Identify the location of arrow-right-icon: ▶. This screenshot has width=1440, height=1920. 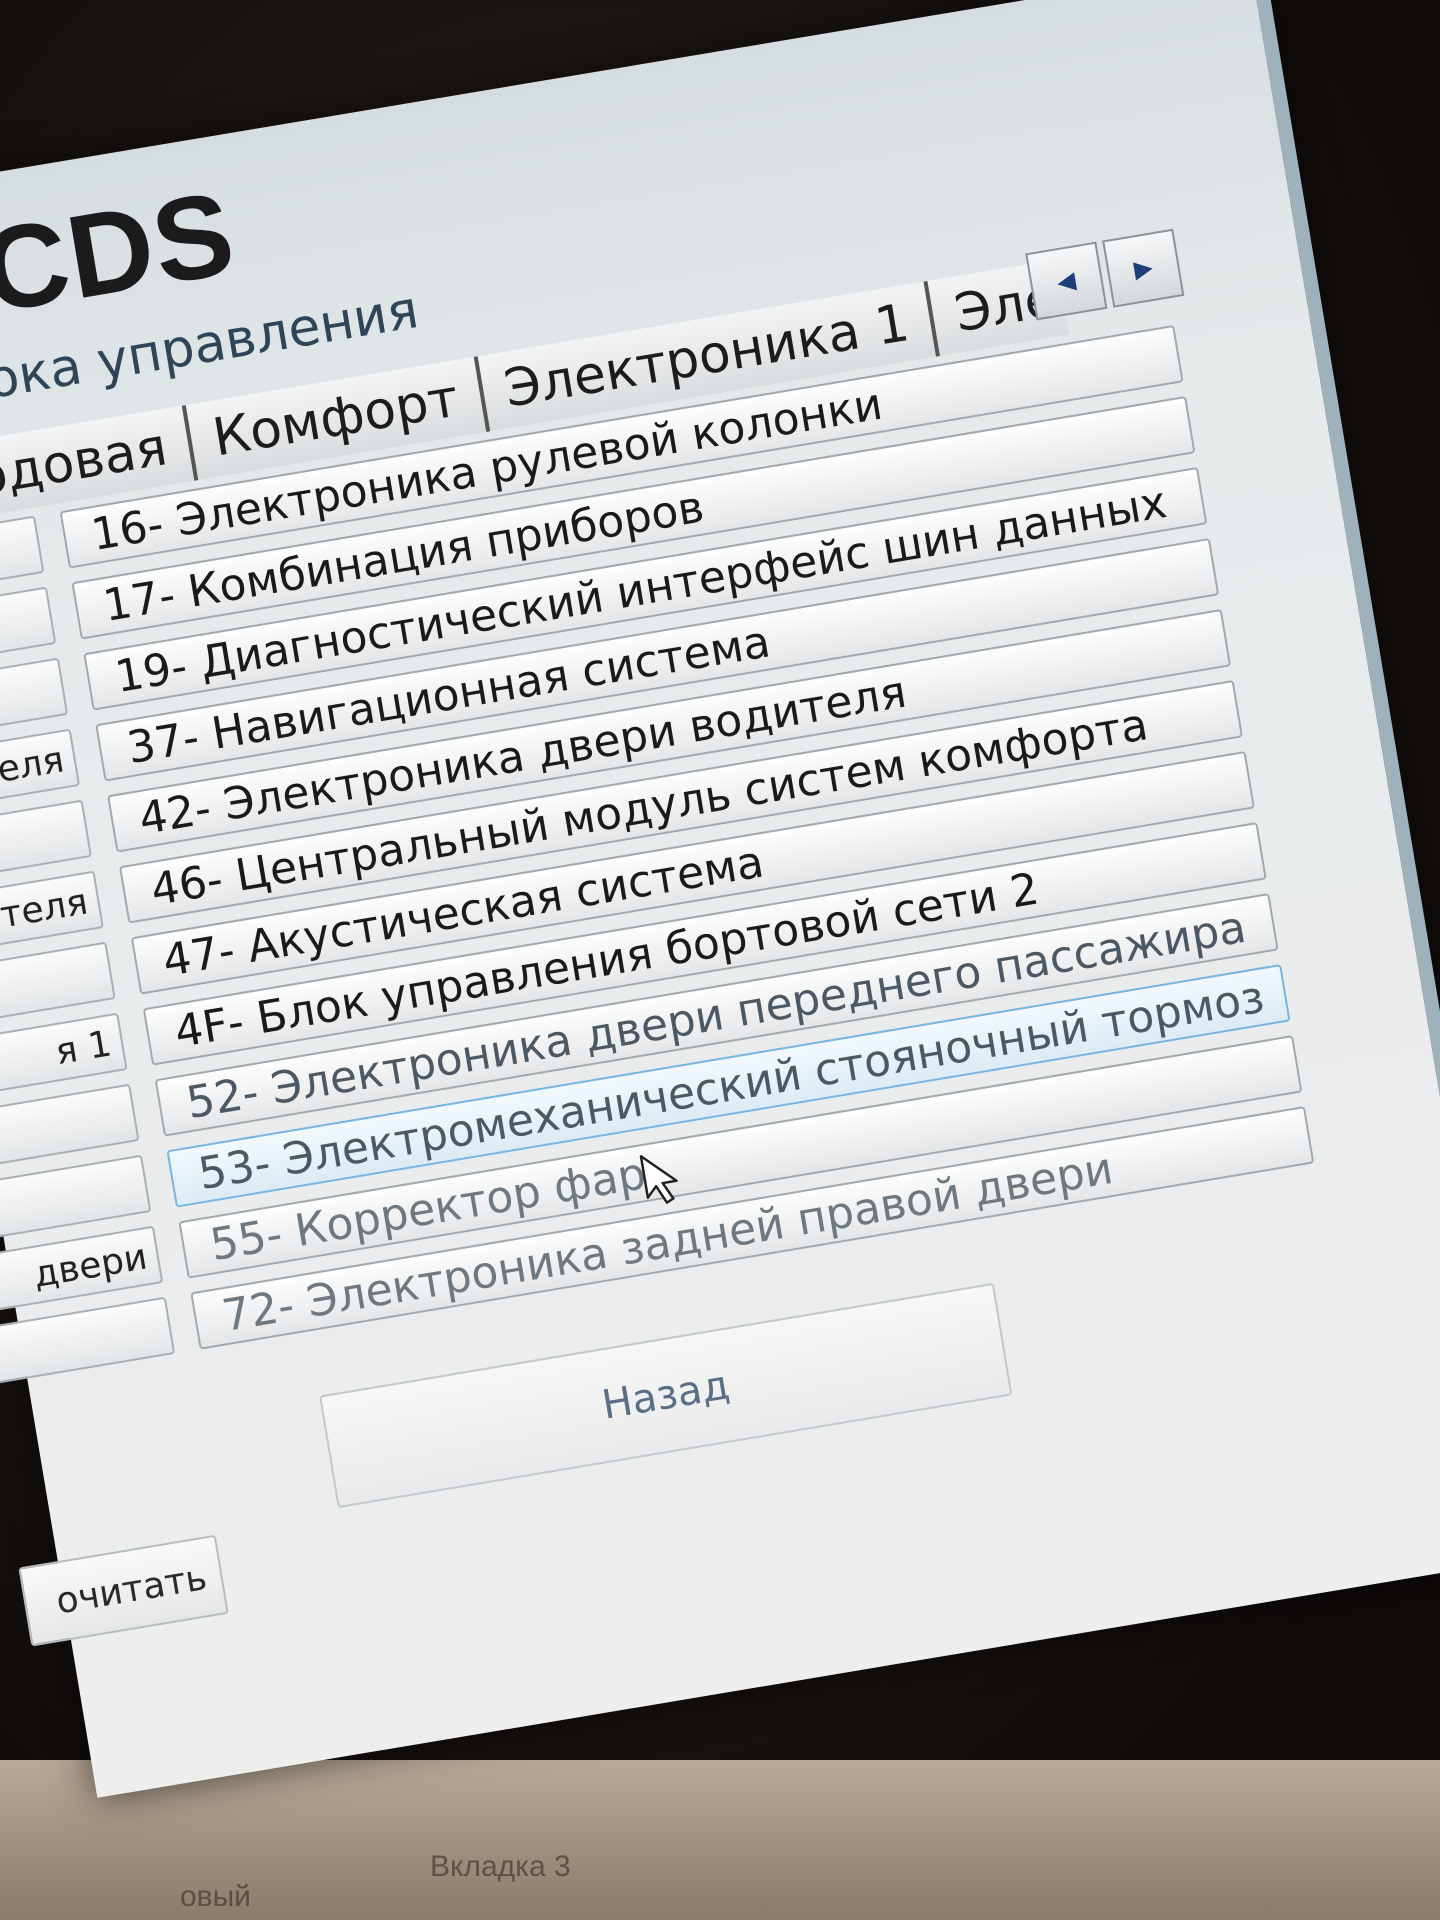
(1143, 268).